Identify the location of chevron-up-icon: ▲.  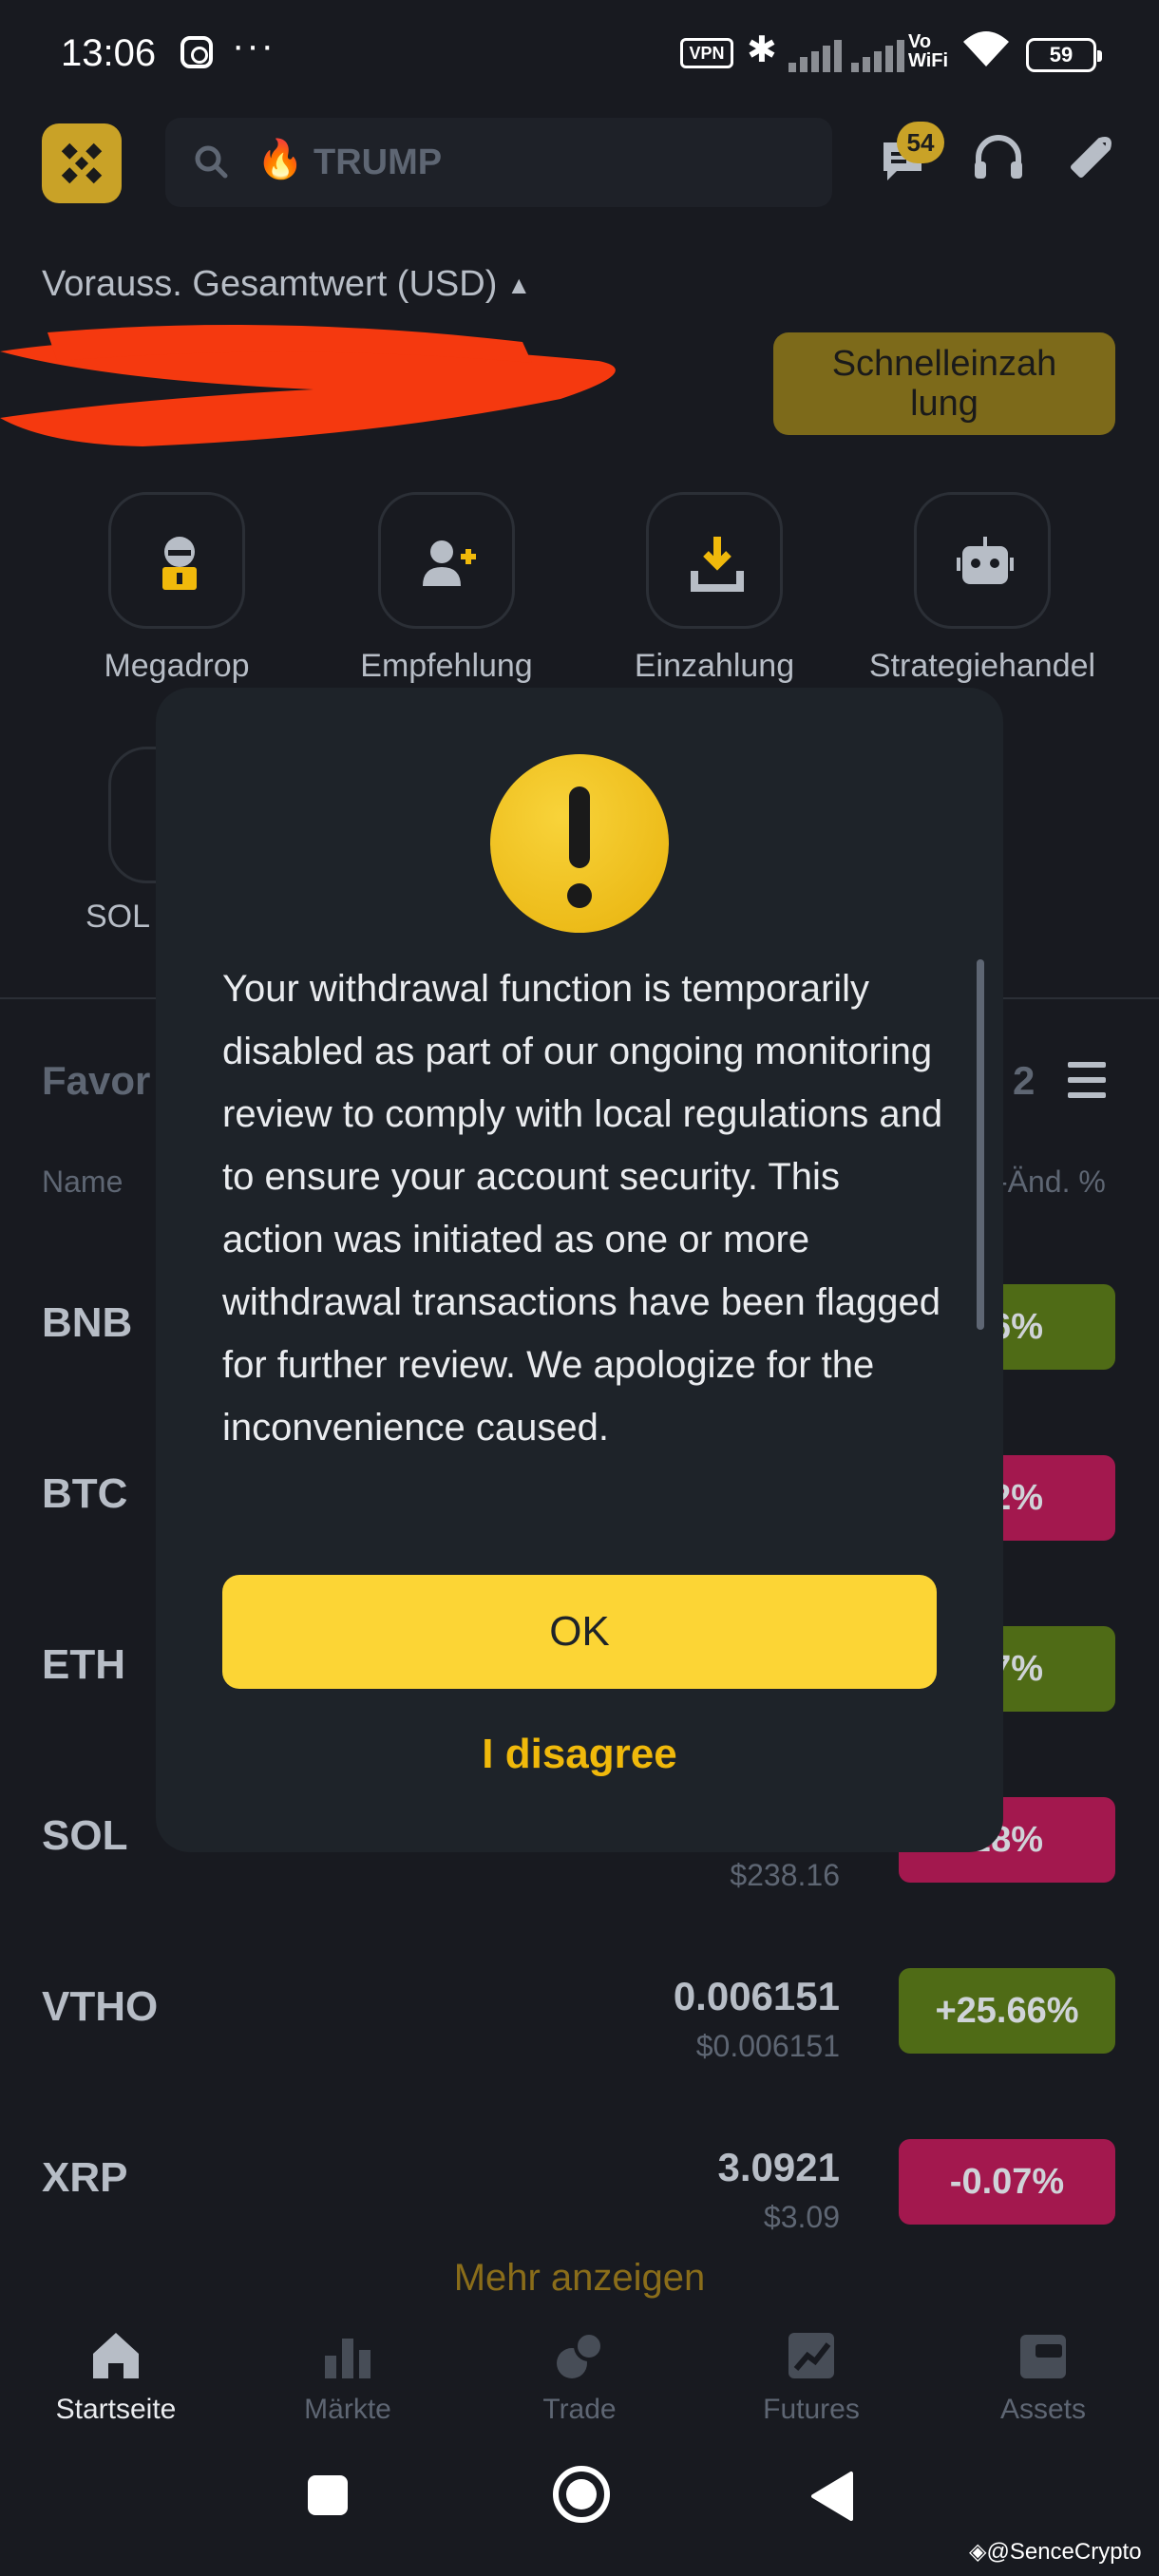
(519, 285).